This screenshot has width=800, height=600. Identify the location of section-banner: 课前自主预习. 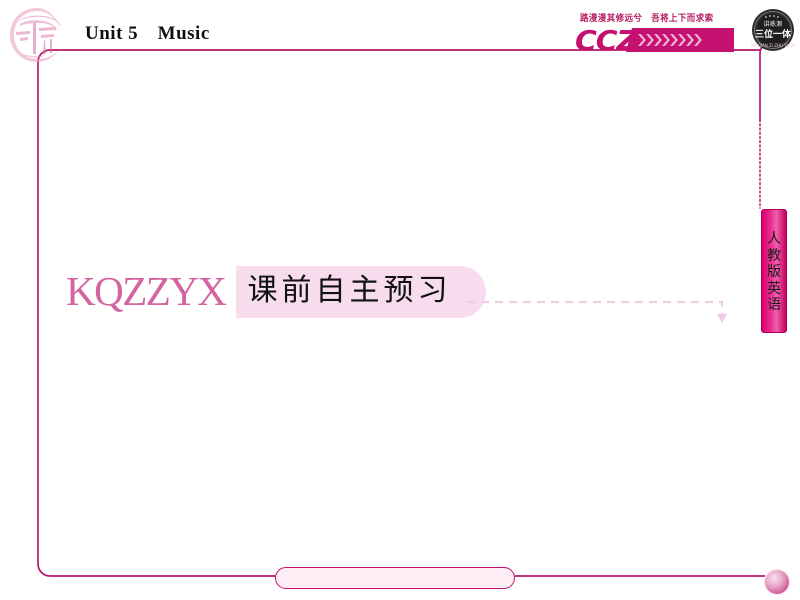
(360, 292).